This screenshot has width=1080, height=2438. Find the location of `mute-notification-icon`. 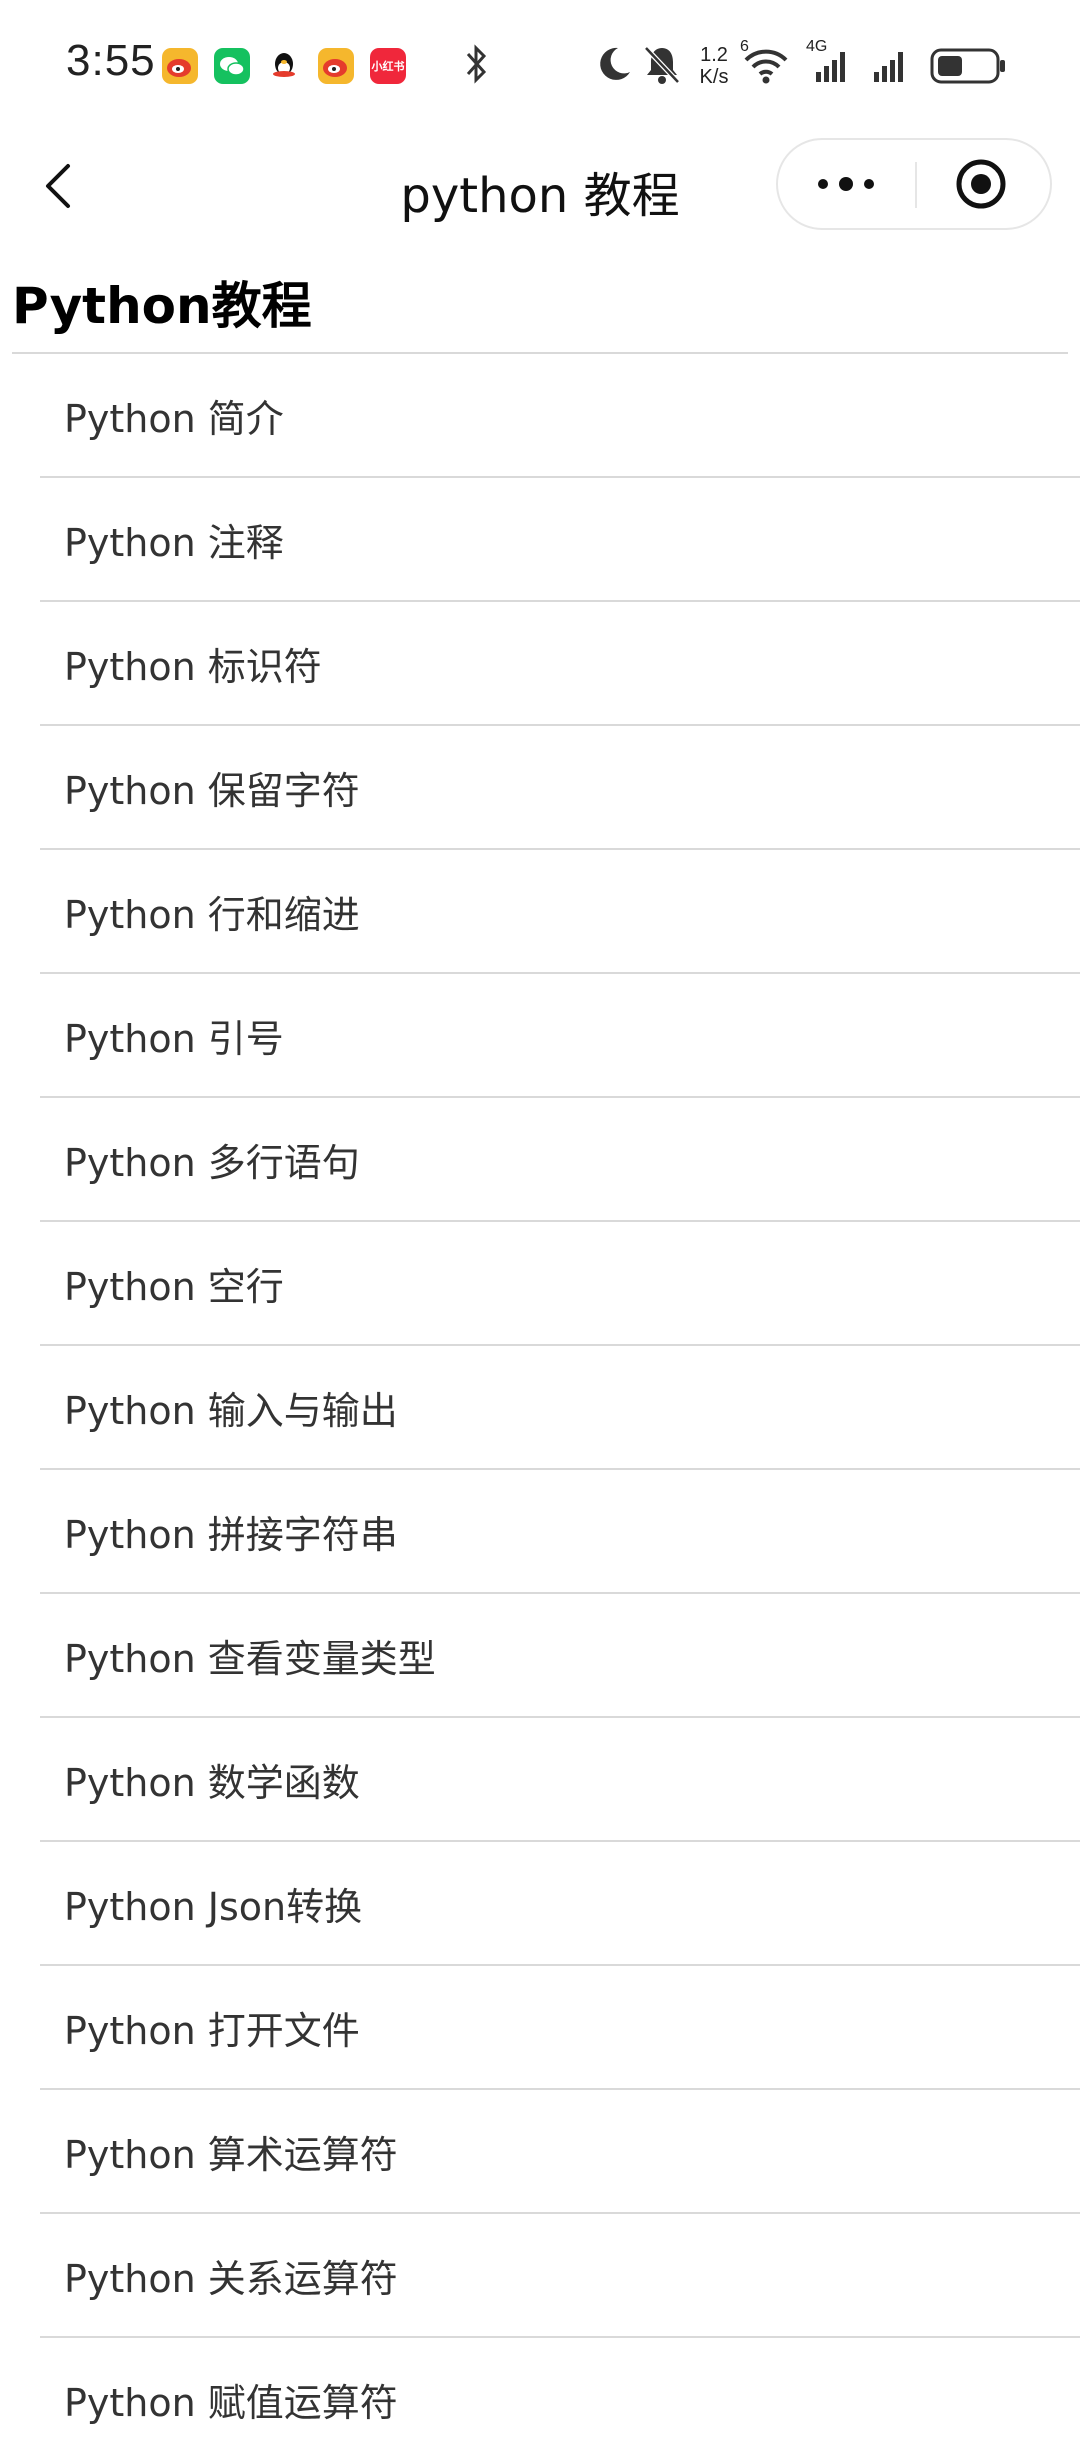

mute-notification-icon is located at coordinates (662, 68).